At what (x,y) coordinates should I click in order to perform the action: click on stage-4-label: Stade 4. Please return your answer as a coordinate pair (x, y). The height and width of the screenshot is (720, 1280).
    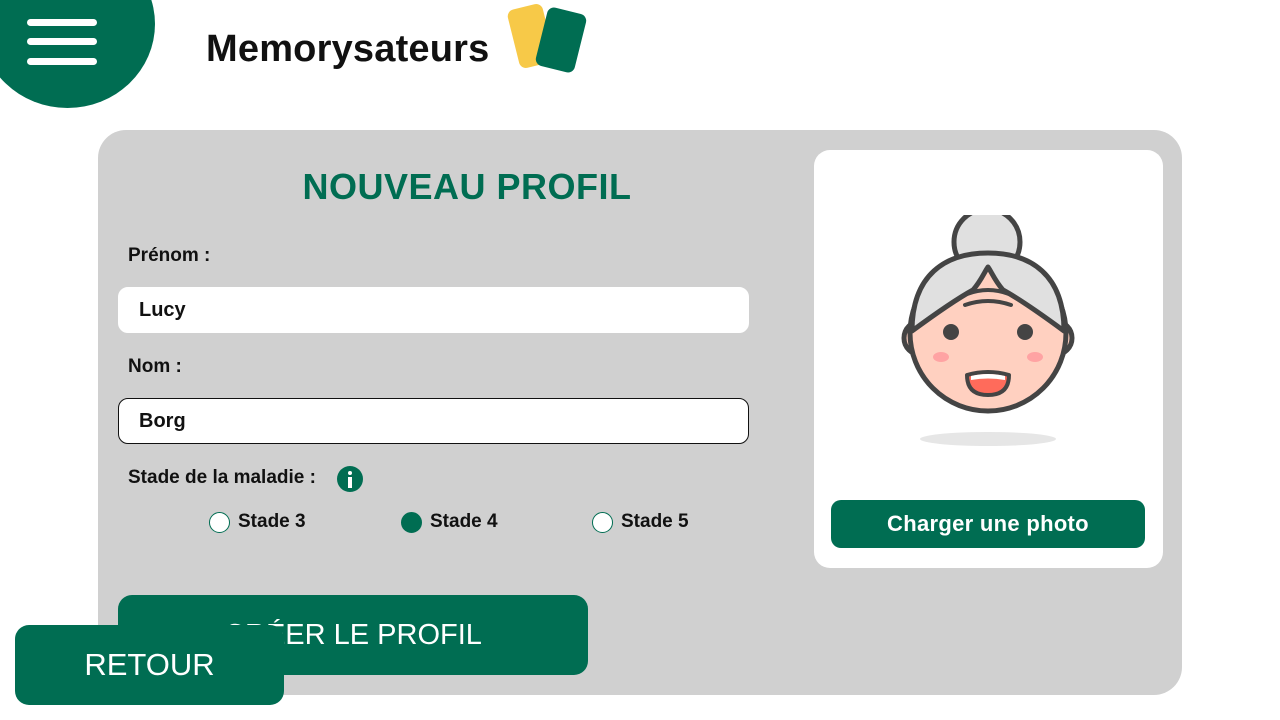
    Looking at the image, I should click on (464, 521).